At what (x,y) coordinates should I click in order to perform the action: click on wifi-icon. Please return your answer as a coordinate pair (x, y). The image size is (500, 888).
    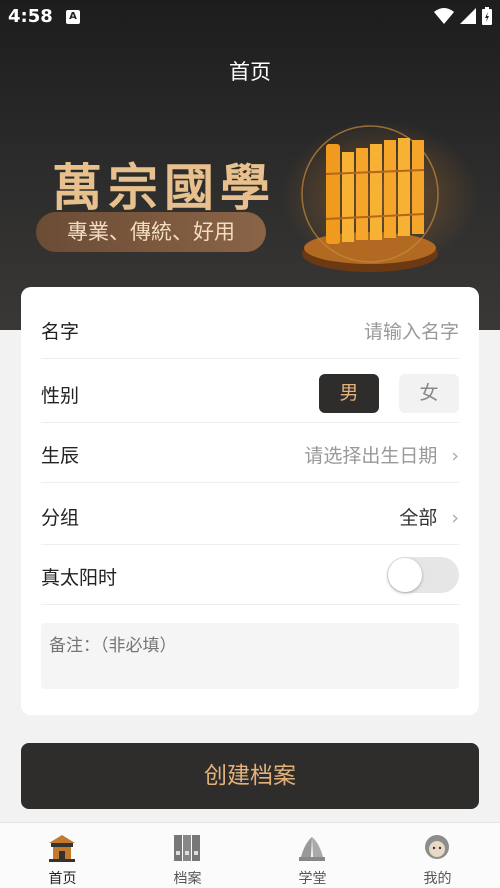
    Looking at the image, I should click on (444, 16).